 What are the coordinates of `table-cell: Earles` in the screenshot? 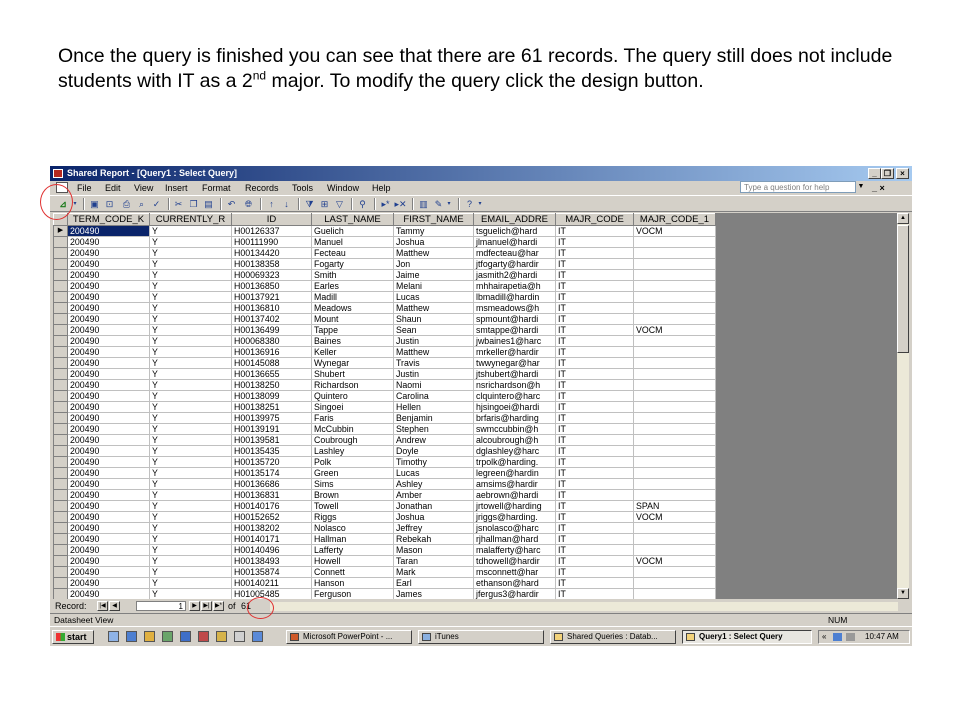 It's located at (352, 286).